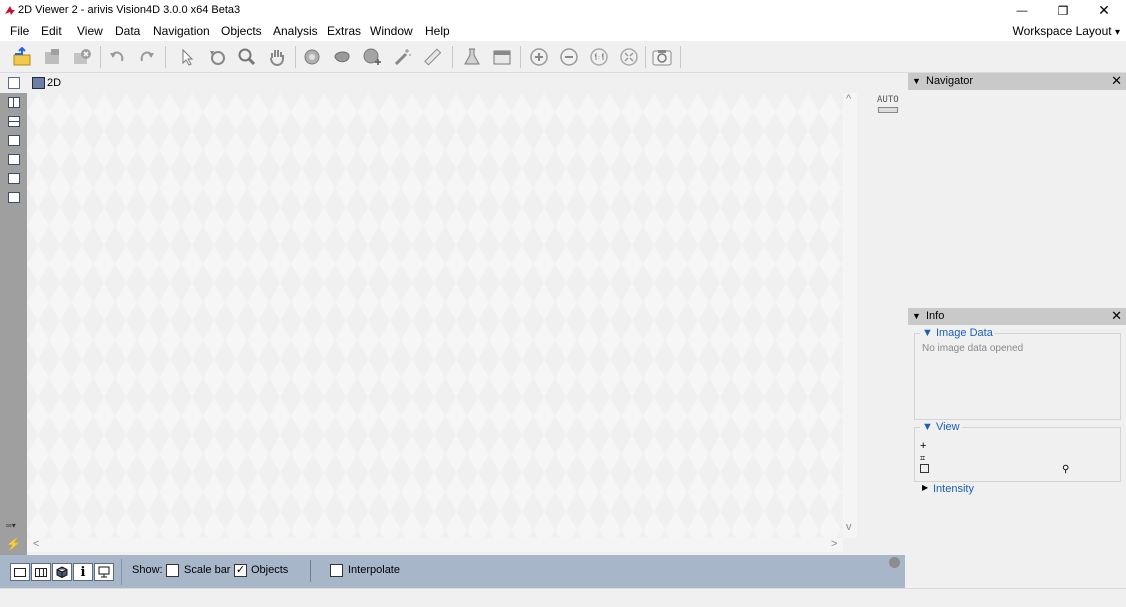 This screenshot has height=607, width=1126. What do you see at coordinates (277, 57) in the screenshot?
I see `pan-tool-button` at bounding box center [277, 57].